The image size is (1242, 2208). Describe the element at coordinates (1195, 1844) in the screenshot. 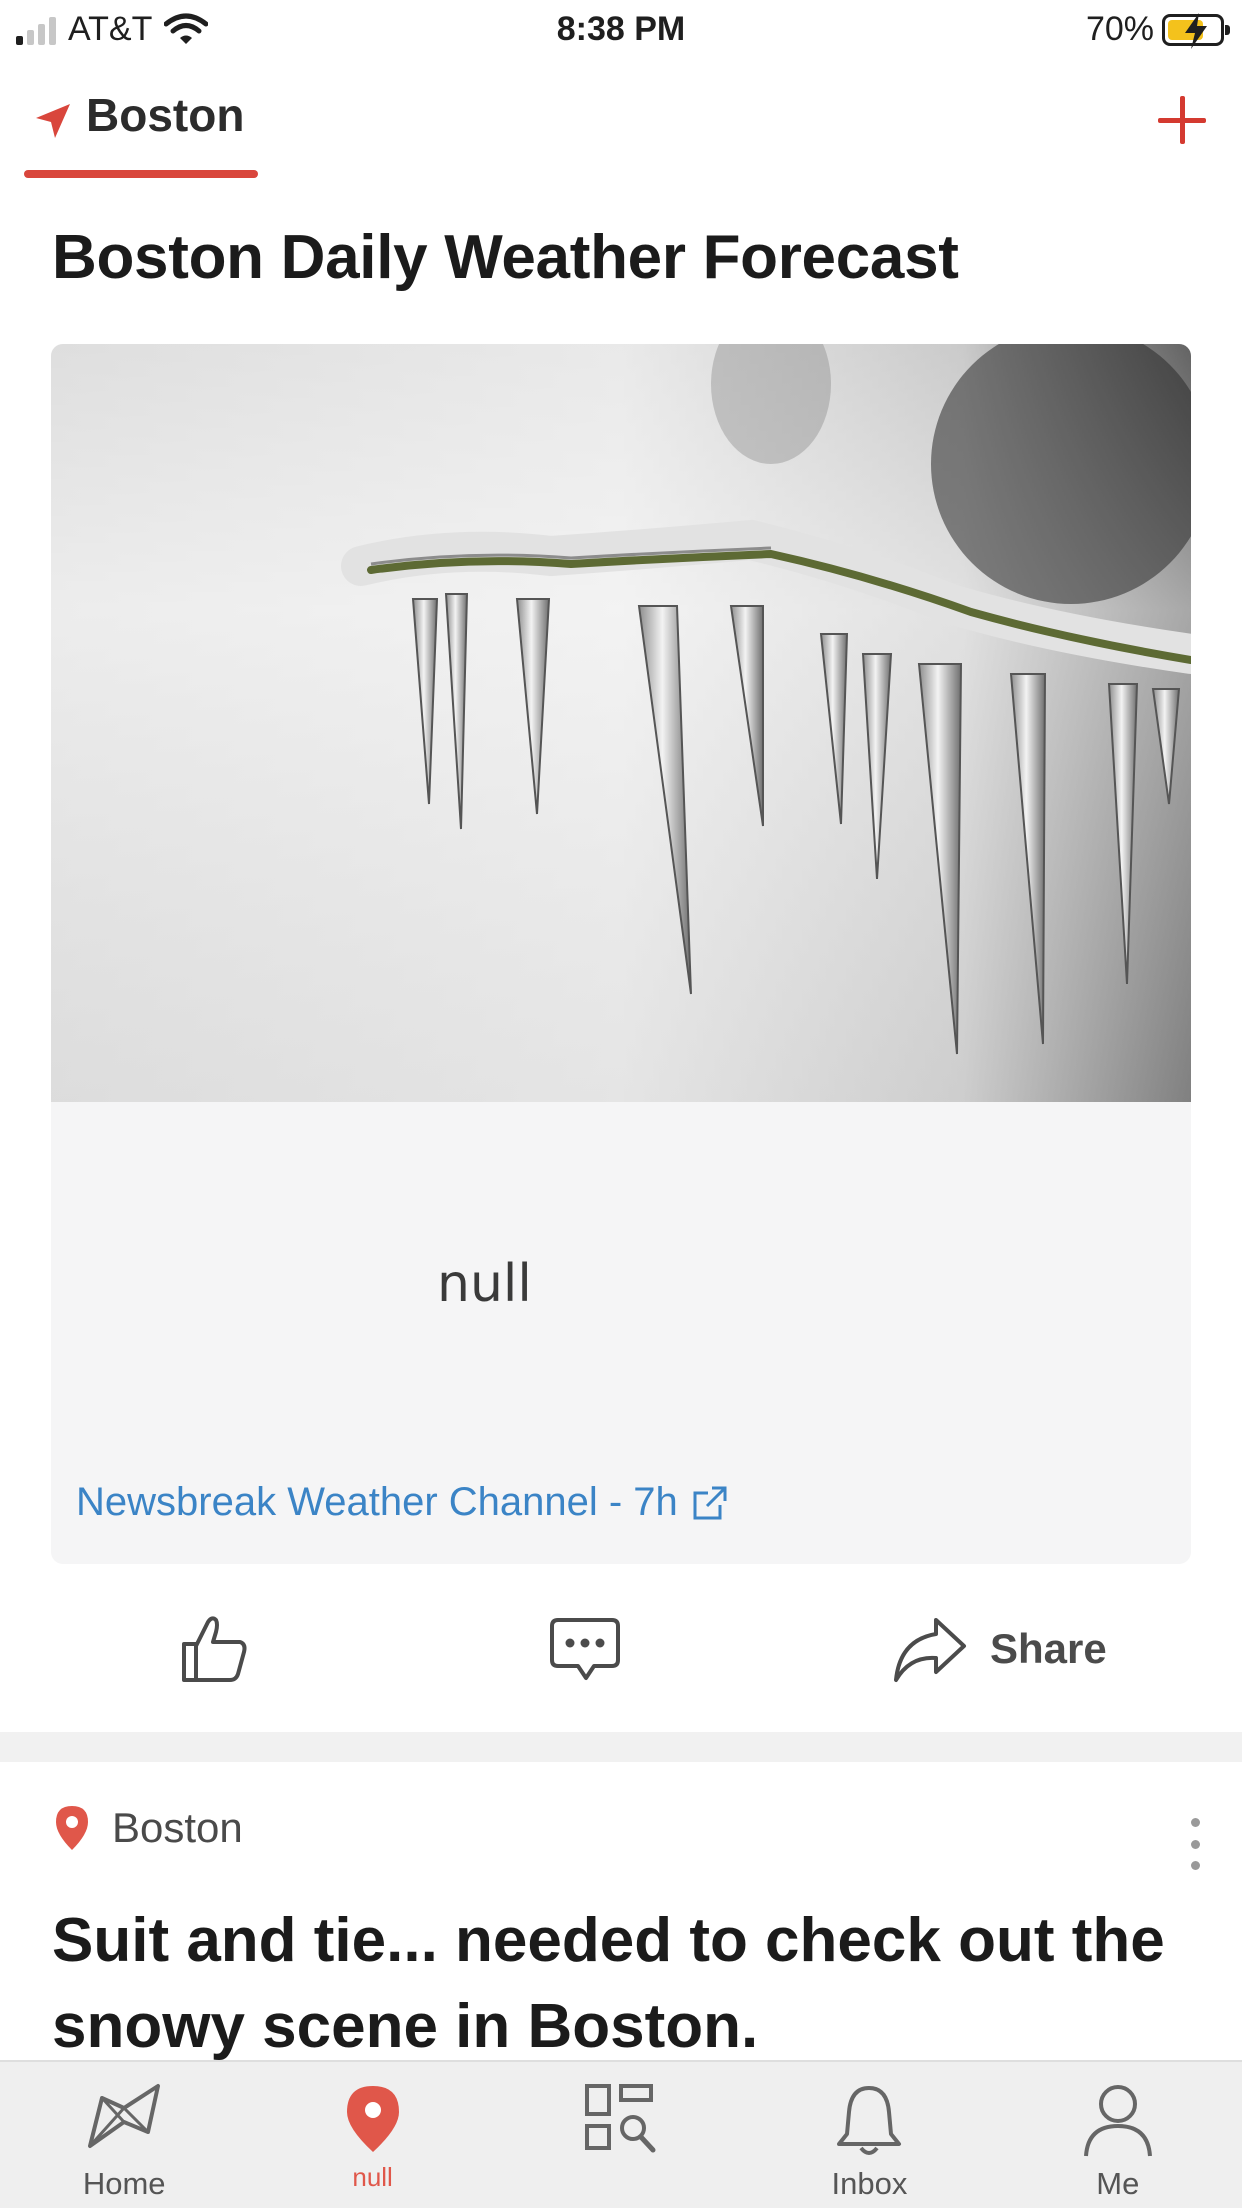

I see `more-options-button` at that location.